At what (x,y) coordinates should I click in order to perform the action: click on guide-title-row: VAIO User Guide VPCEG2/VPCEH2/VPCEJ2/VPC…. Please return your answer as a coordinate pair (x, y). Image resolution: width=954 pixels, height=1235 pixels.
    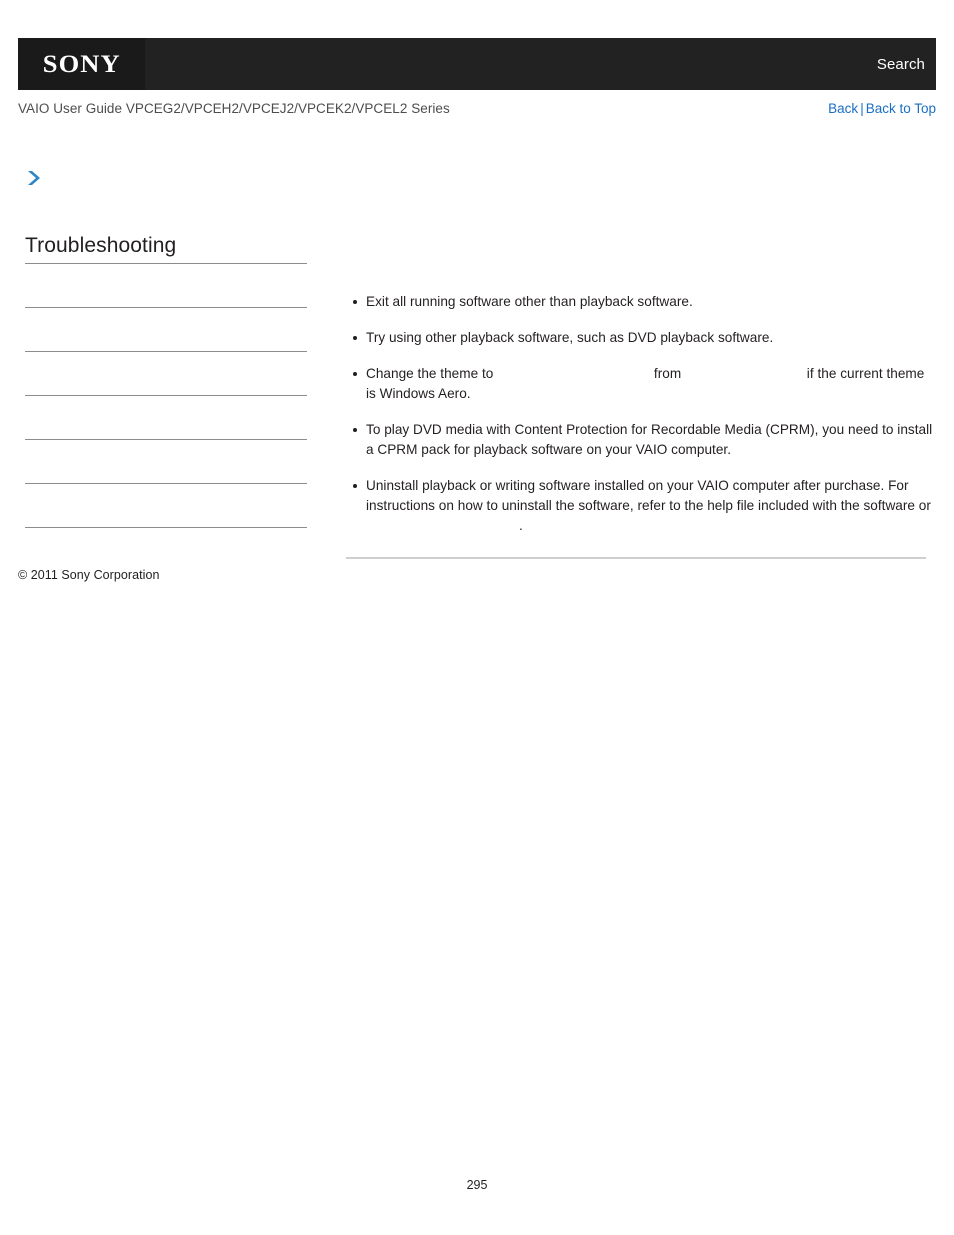
    Looking at the image, I should click on (477, 108).